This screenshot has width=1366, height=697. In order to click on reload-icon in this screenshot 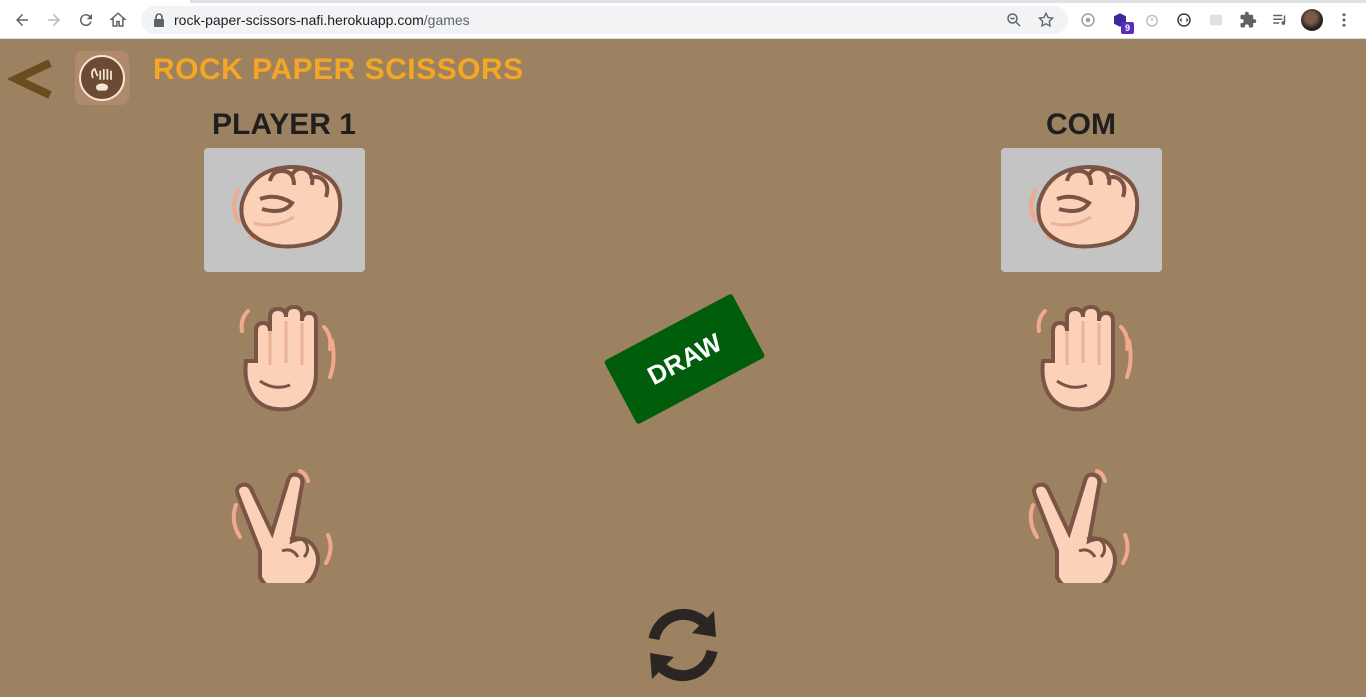, I will do `click(85, 20)`.